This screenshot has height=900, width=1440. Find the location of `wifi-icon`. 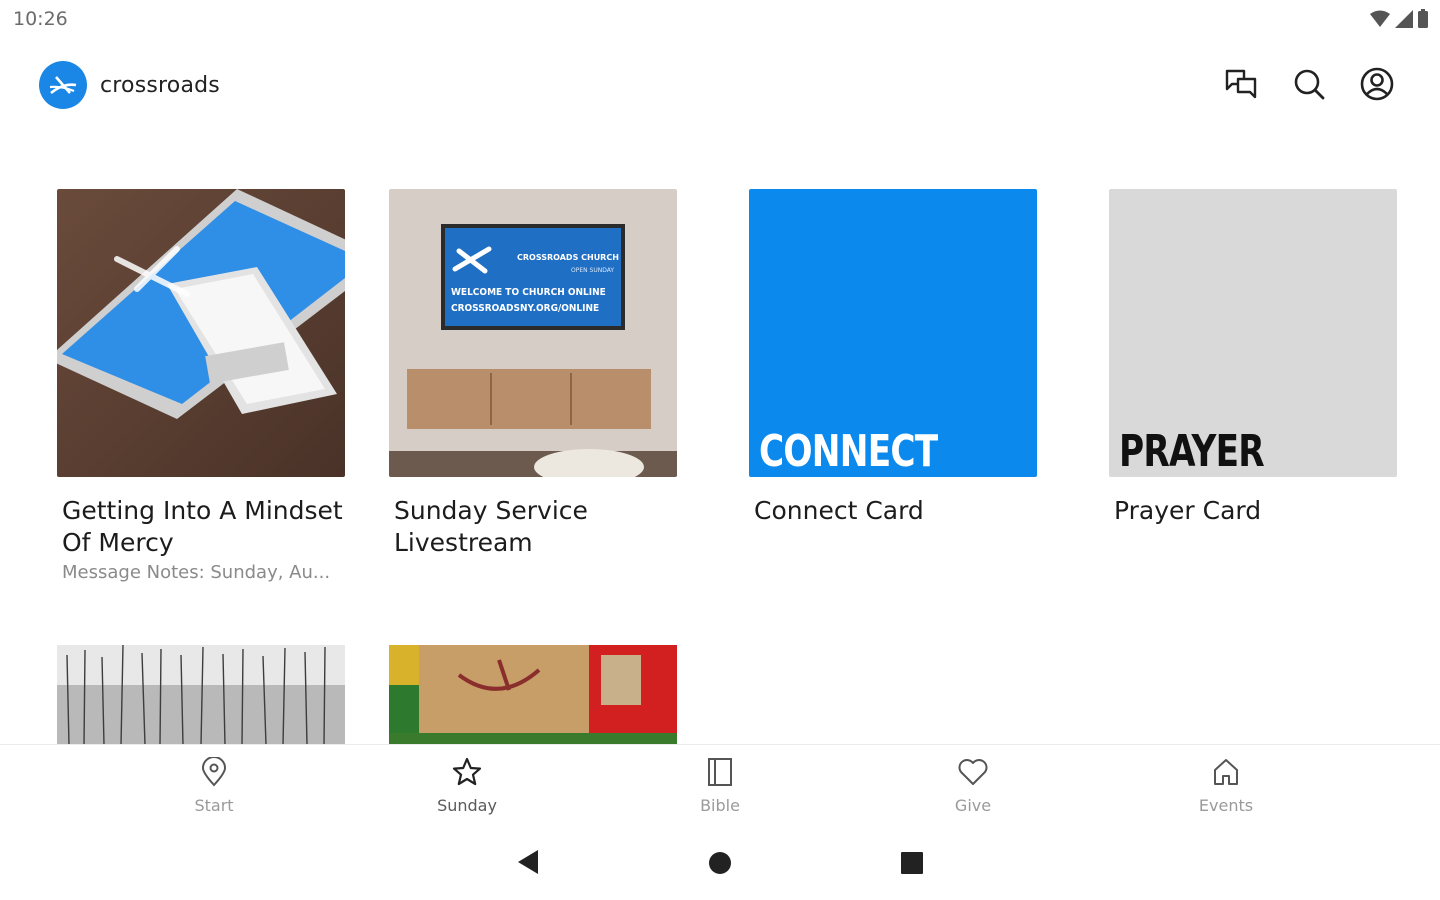

wifi-icon is located at coordinates (1380, 18).